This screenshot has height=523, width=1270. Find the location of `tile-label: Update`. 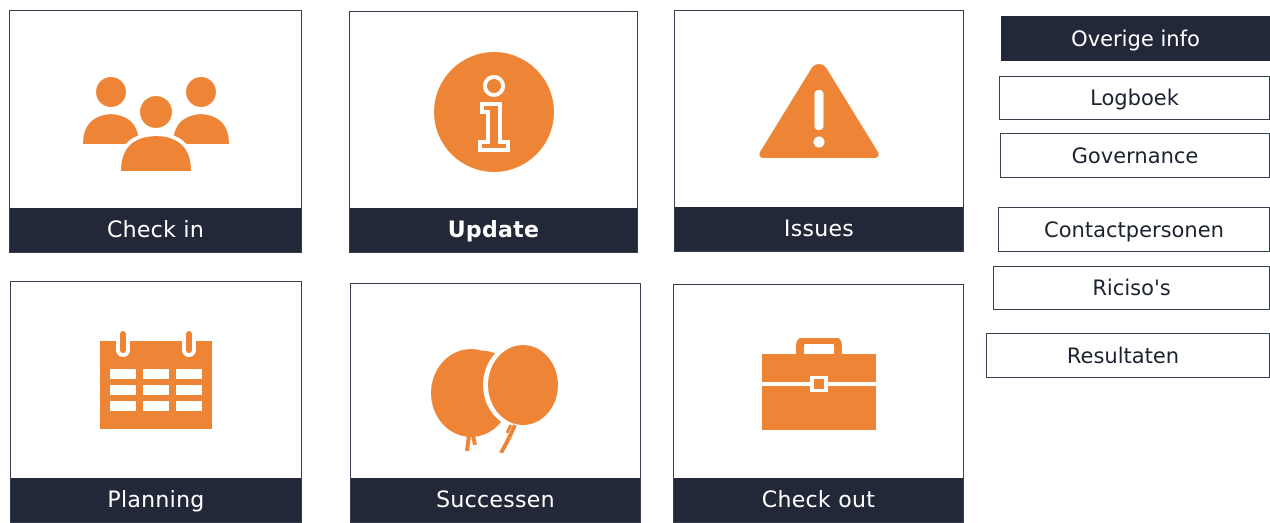

tile-label: Update is located at coordinates (493, 230).